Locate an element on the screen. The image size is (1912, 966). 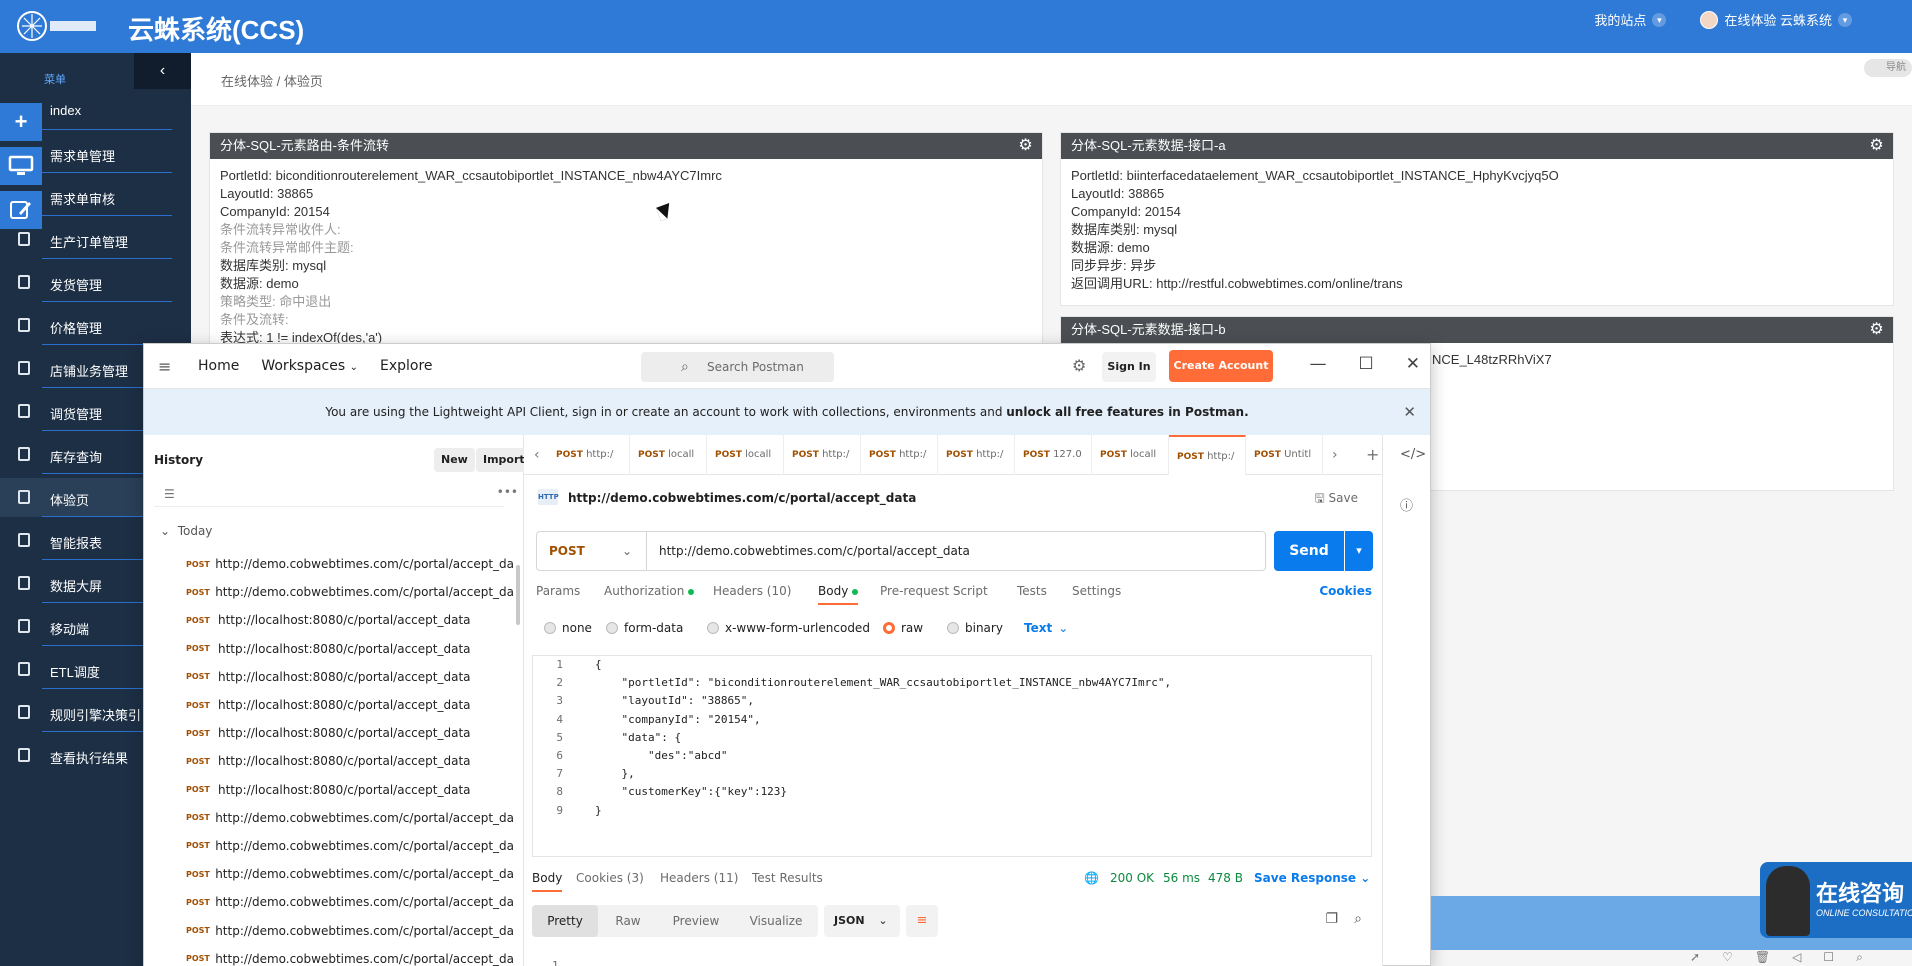
radio-binary: binary is located at coordinates (975, 628).